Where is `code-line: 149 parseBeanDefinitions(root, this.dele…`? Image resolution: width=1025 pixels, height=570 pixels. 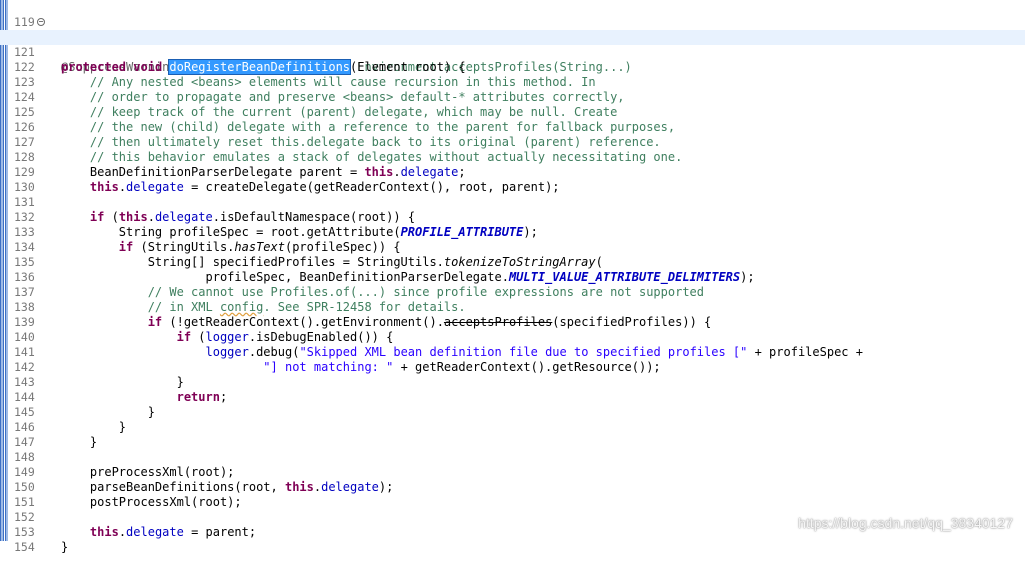
code-line: 149 parseBeanDefinitions(root, this.dele… is located at coordinates (512, 472).